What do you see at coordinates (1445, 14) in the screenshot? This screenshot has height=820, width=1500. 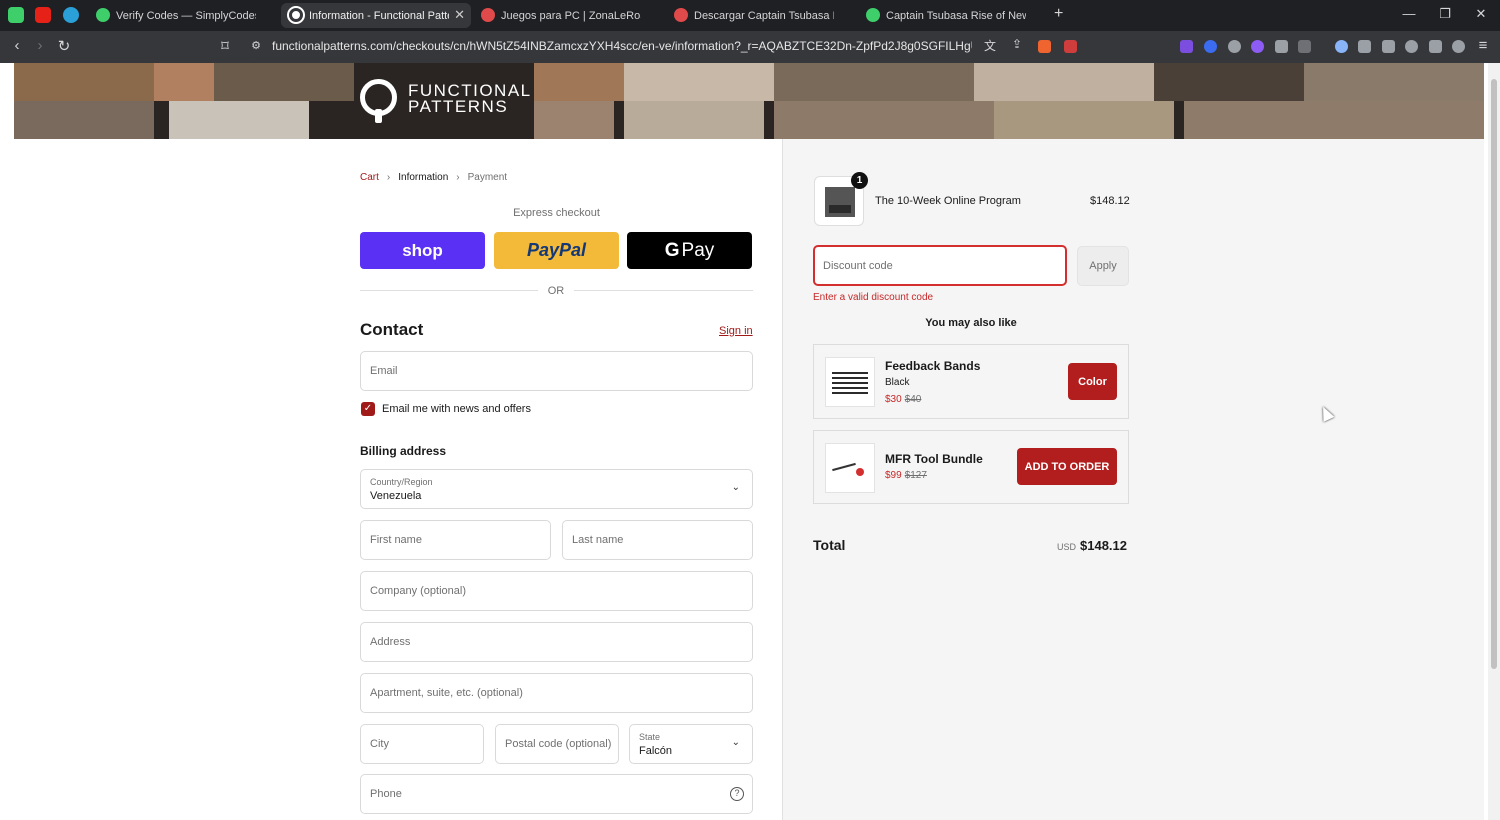 I see `restore-button: ❐` at bounding box center [1445, 14].